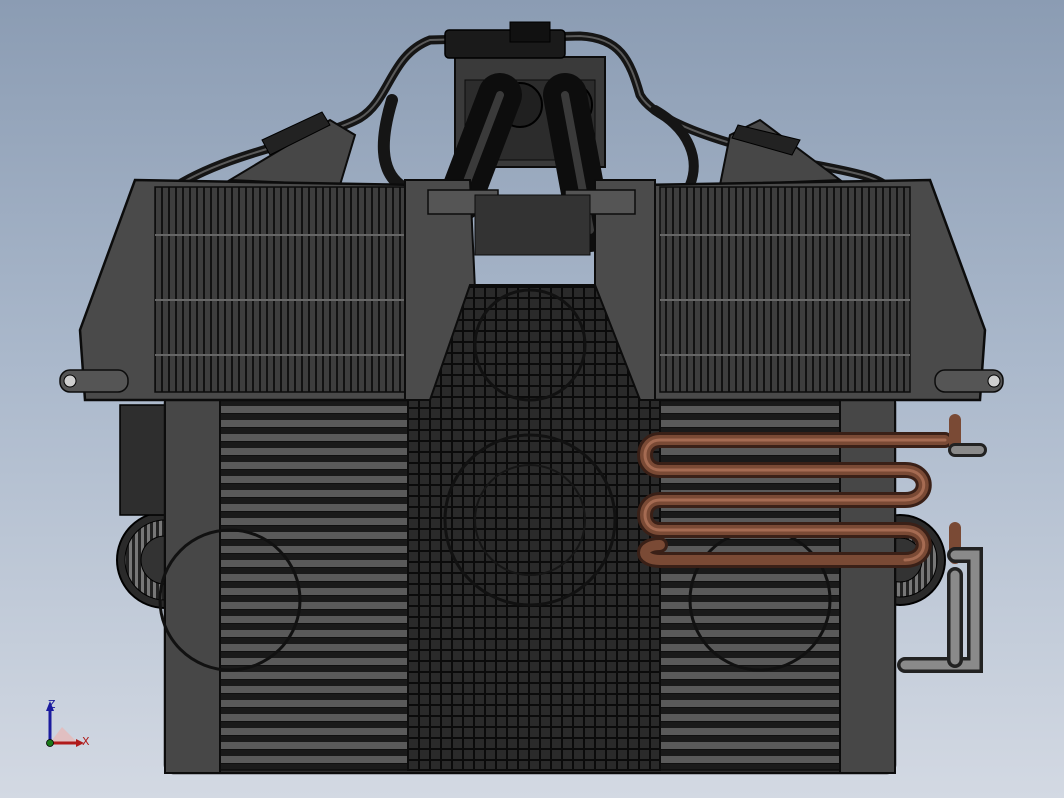 This screenshot has width=1064, height=798. What do you see at coordinates (821, 290) in the screenshot?
I see `upper-cooler-right` at bounding box center [821, 290].